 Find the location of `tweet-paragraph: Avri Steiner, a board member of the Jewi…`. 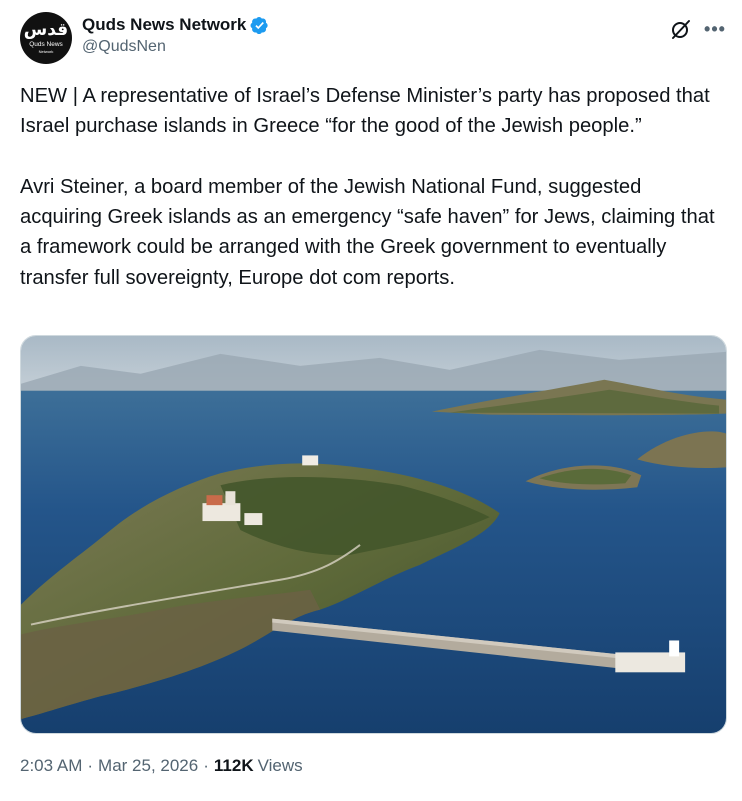

tweet-paragraph: Avri Steiner, a board member of the Jewi… is located at coordinates (367, 232).